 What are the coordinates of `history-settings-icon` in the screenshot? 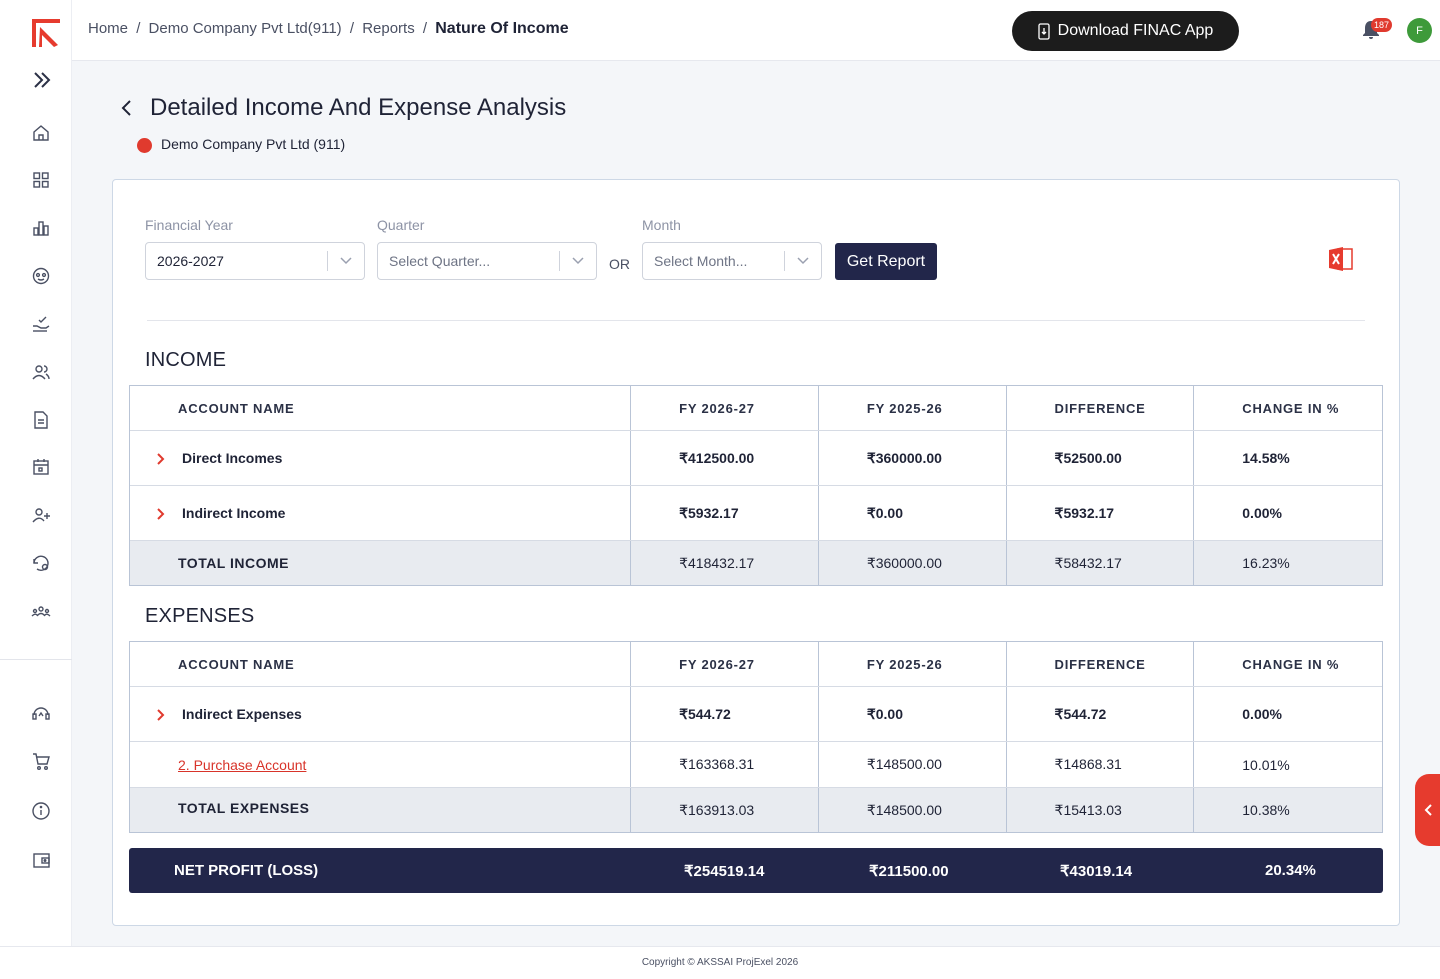 It's located at (41, 563).